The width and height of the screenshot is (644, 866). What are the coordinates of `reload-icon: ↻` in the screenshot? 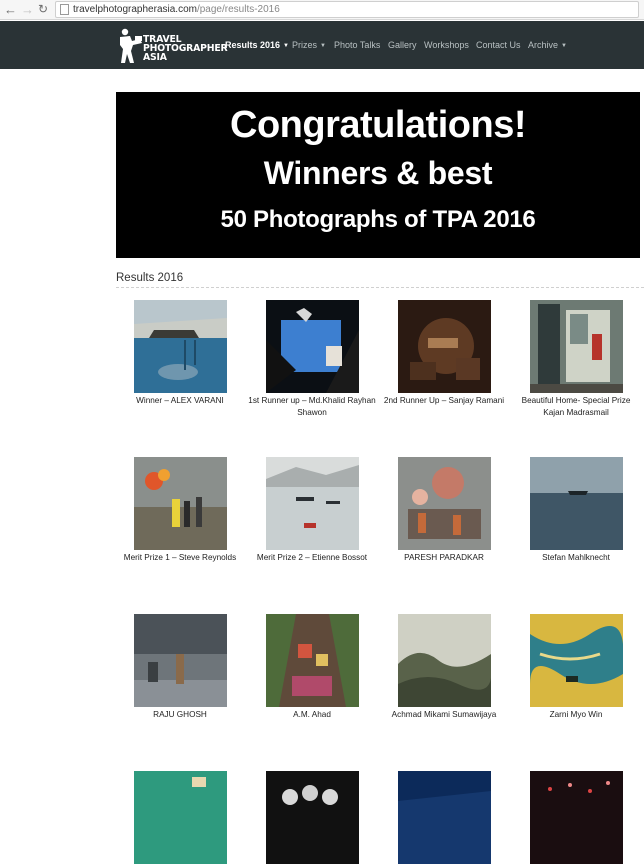 It's located at (43, 9).